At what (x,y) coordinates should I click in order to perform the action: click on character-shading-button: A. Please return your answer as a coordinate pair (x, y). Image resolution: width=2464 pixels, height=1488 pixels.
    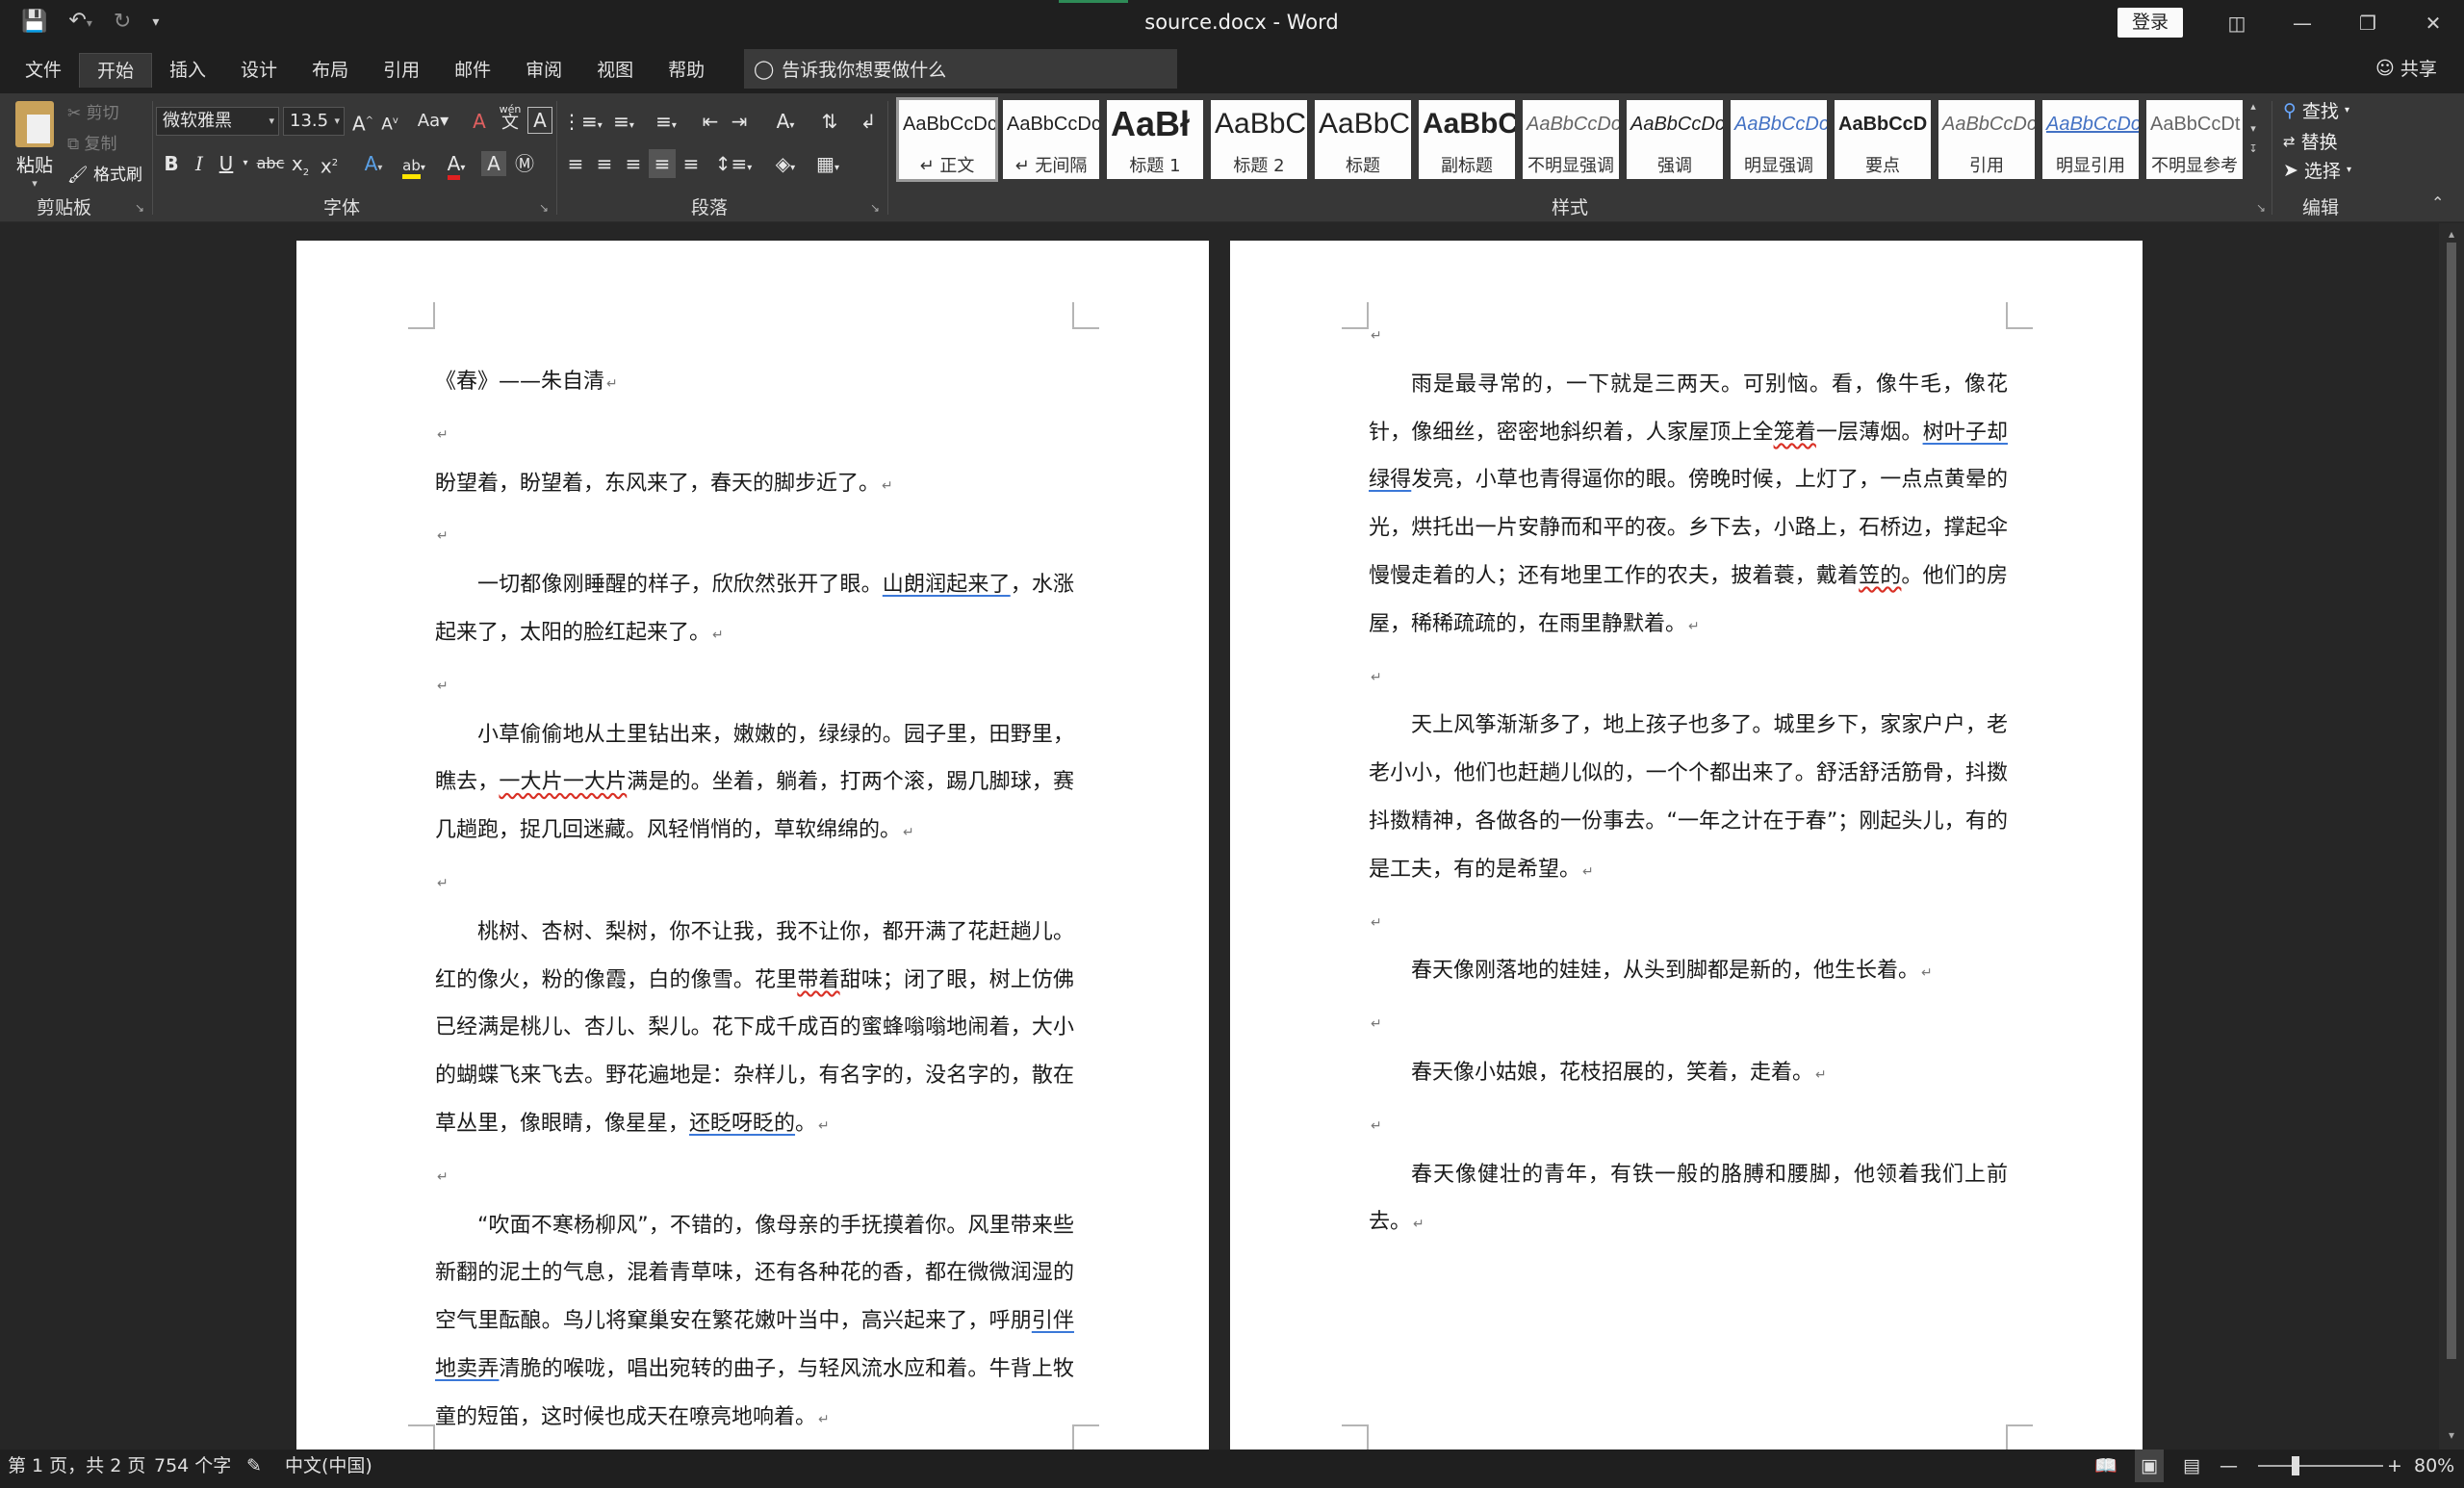
    Looking at the image, I should click on (493, 163).